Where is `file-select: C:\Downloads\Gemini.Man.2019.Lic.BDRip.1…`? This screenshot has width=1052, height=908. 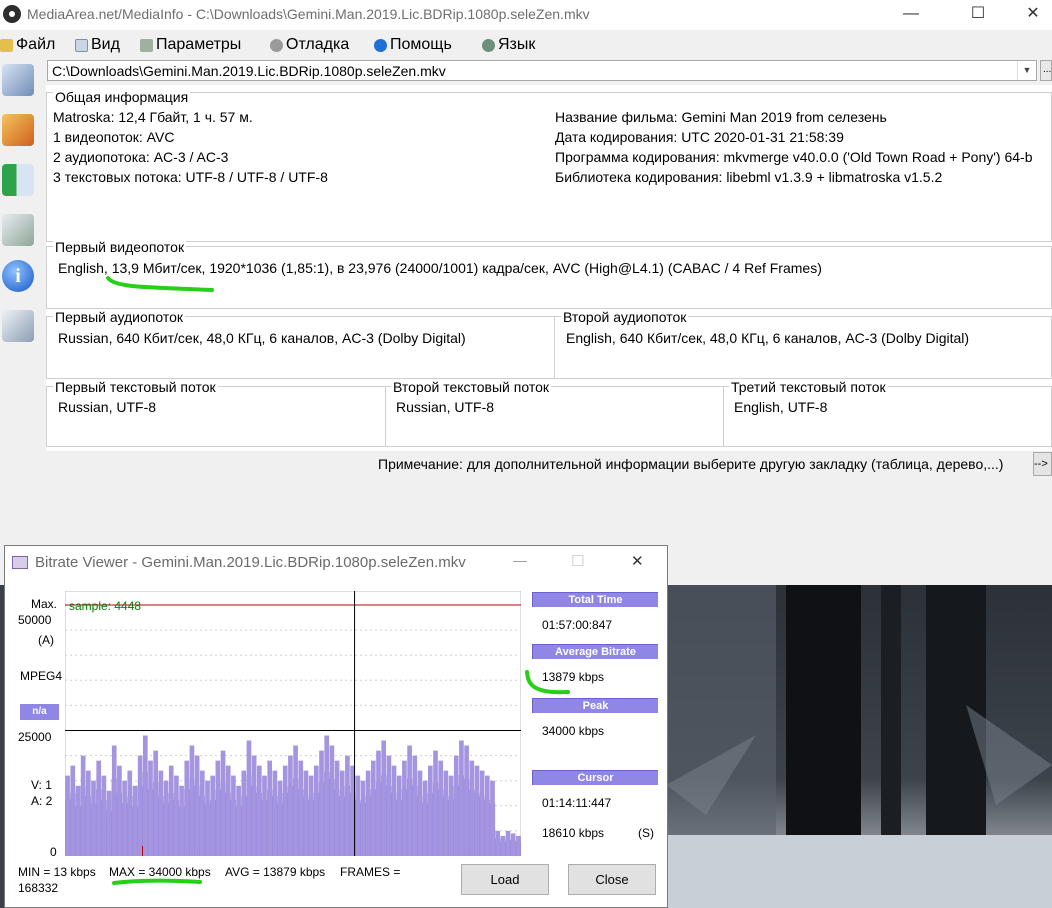
file-select: C:\Downloads\Gemini.Man.2019.Lic.BDRip.1… is located at coordinates (542, 70).